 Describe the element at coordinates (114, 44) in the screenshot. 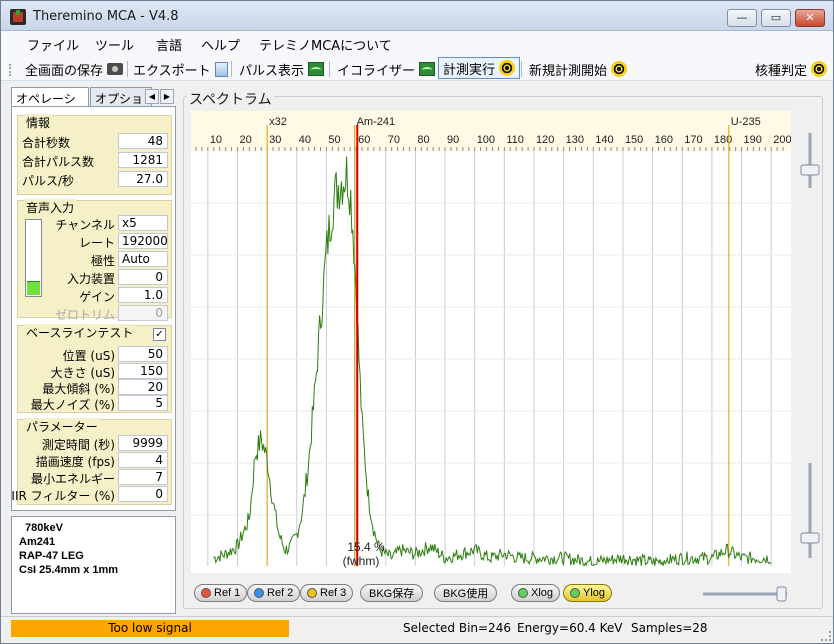

I see `menu-tools: ツール` at that location.